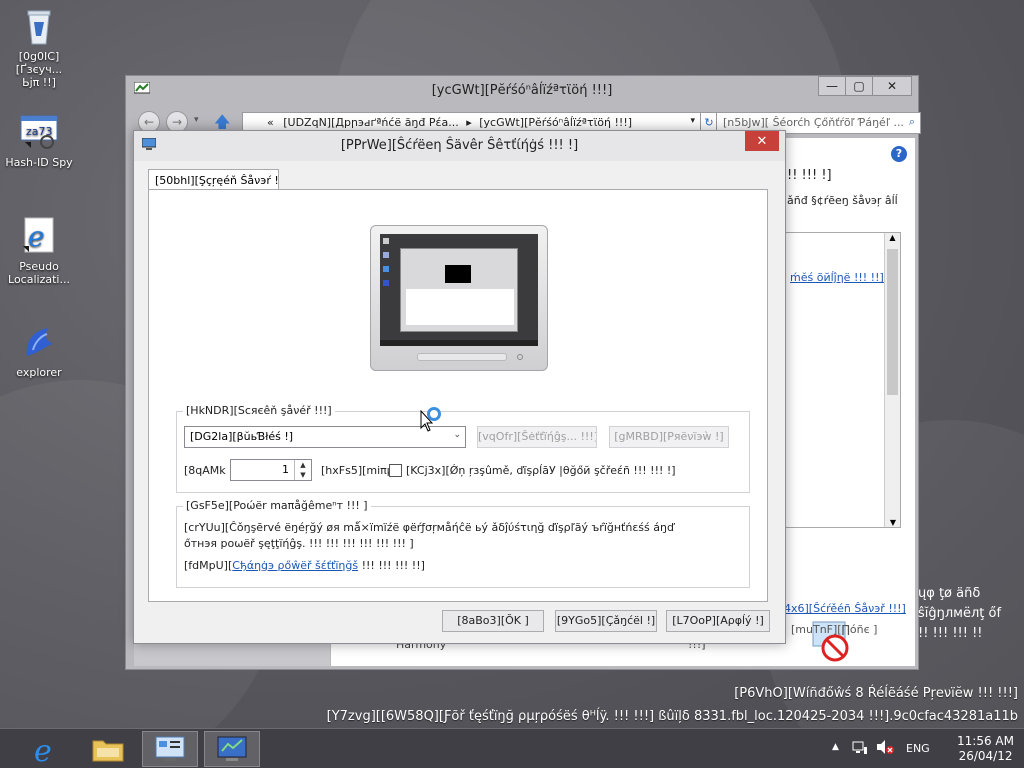 This screenshot has height=768, width=1024. I want to click on scroll-thumb, so click(892, 322).